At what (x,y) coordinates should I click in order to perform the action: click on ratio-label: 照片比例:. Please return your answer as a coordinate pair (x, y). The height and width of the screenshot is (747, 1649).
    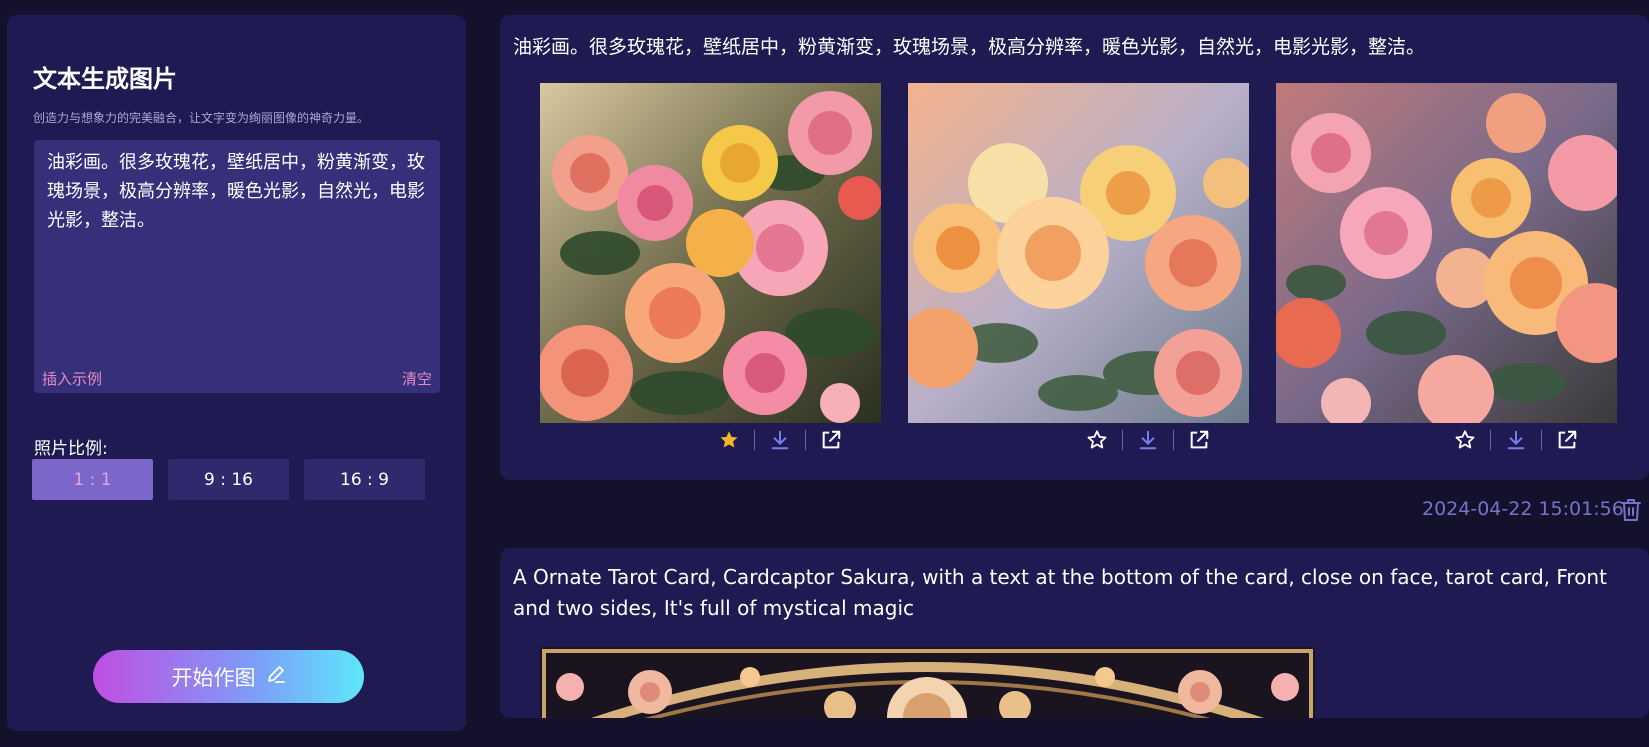
    Looking at the image, I should click on (71, 449).